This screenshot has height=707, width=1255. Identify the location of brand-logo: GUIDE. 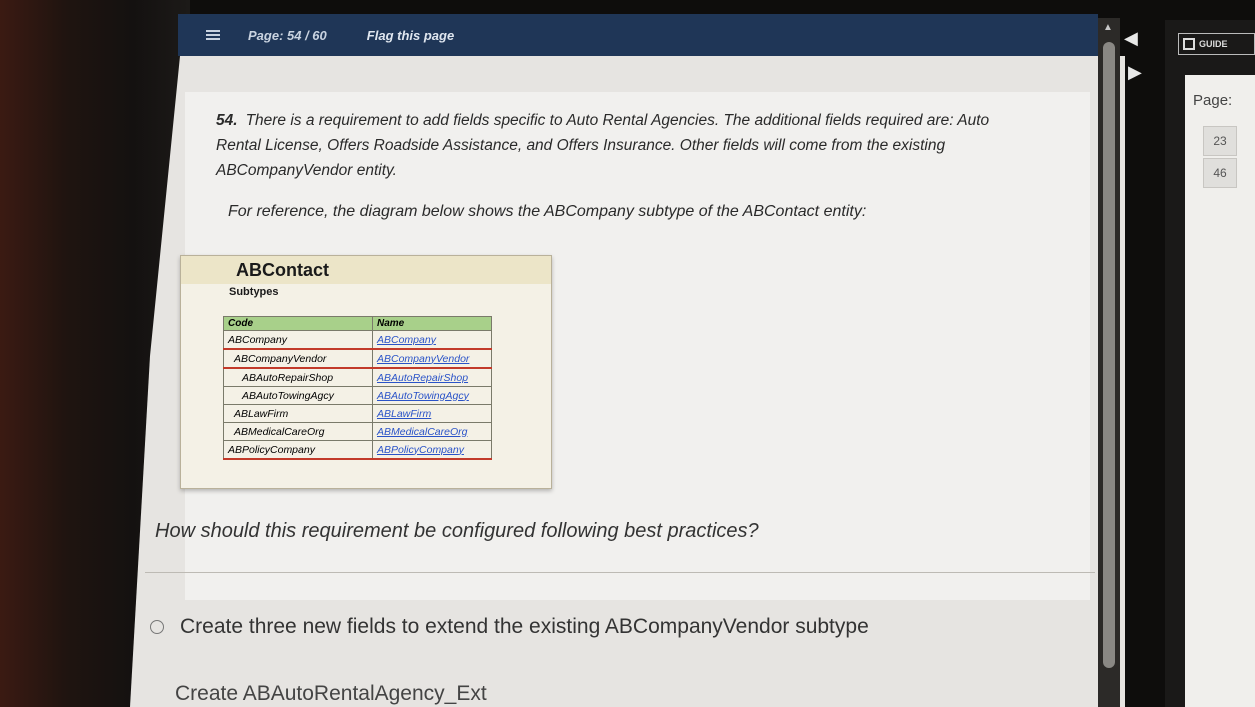
(1216, 44).